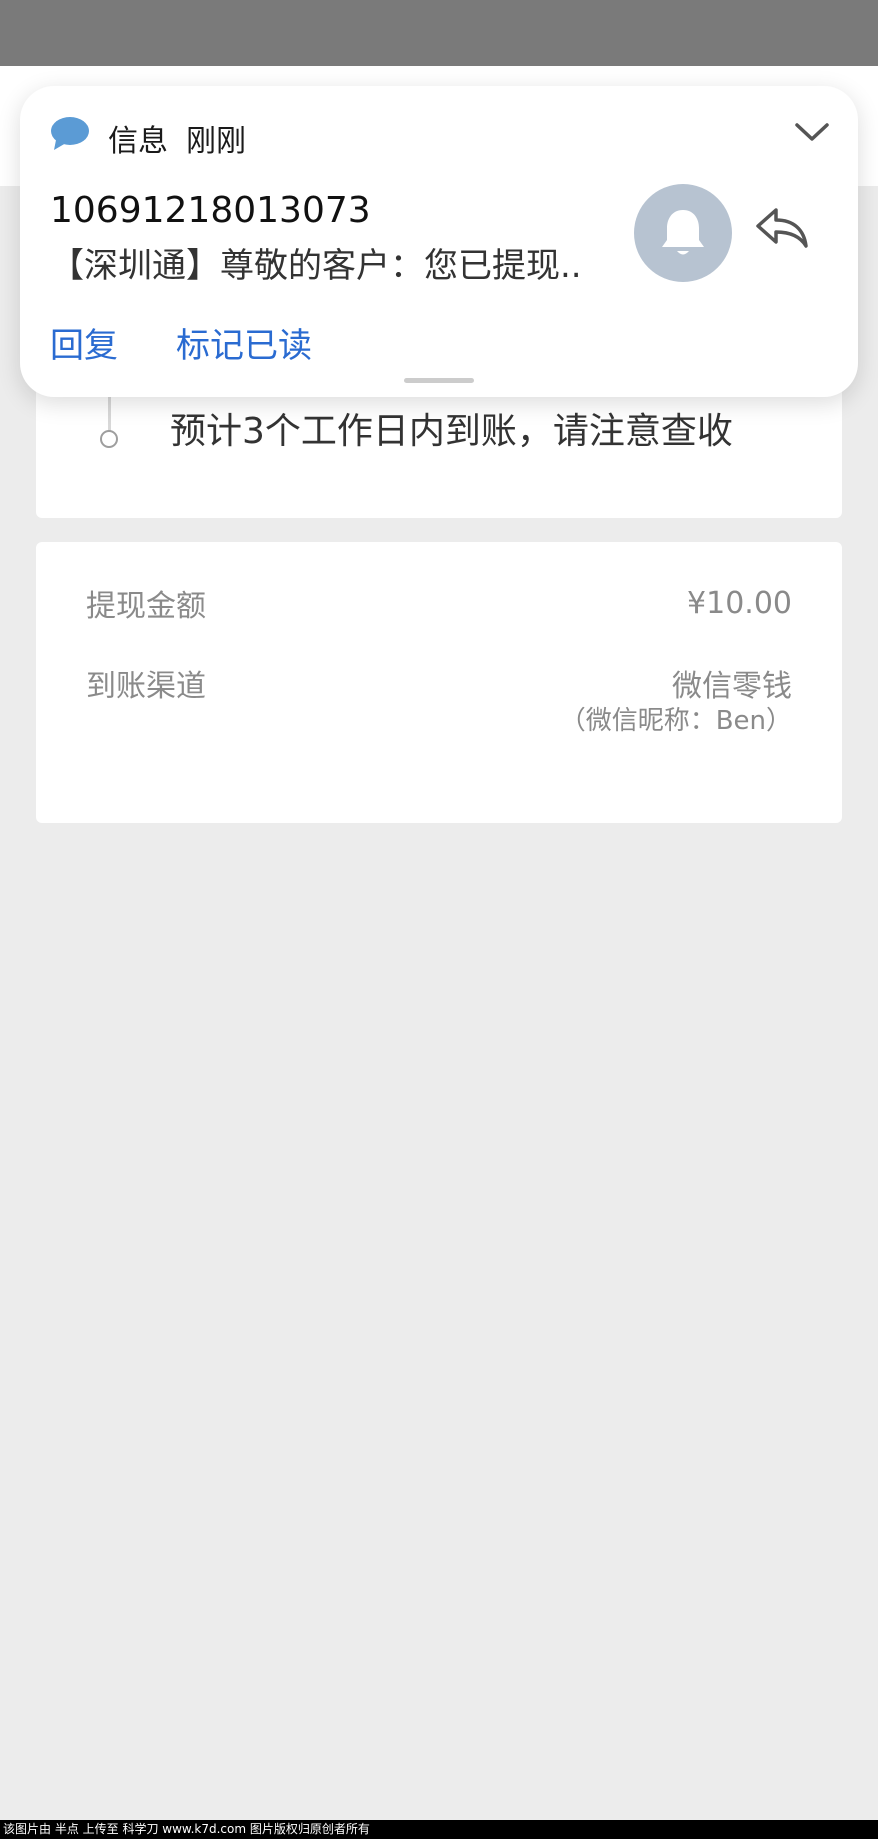 The width and height of the screenshot is (878, 1839). What do you see at coordinates (439, 603) in the screenshot?
I see `detail-row-amount: 提现金额 ¥10.00` at bounding box center [439, 603].